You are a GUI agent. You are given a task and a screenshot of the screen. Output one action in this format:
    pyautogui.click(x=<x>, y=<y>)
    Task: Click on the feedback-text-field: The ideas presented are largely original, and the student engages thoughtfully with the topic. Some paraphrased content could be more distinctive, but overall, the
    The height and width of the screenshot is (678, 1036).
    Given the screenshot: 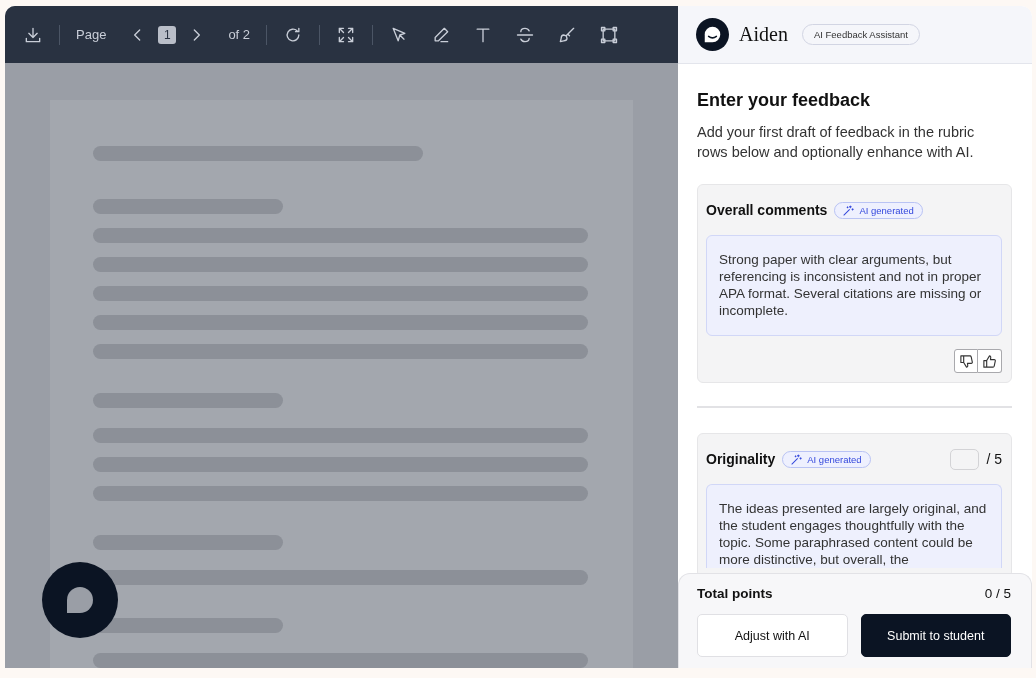 What is the action you would take?
    pyautogui.click(x=854, y=526)
    